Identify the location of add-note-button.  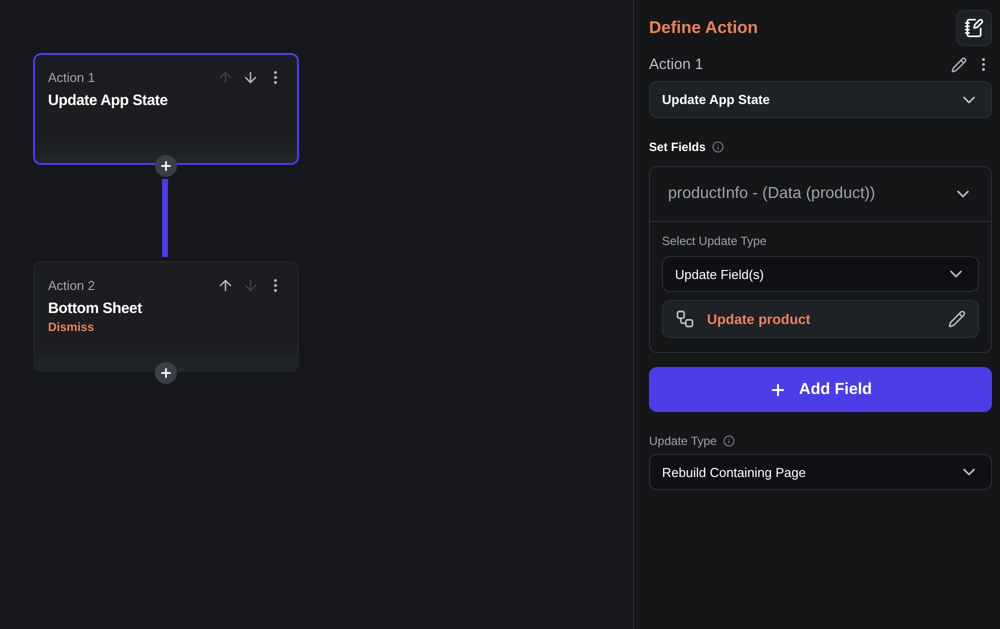
(974, 28).